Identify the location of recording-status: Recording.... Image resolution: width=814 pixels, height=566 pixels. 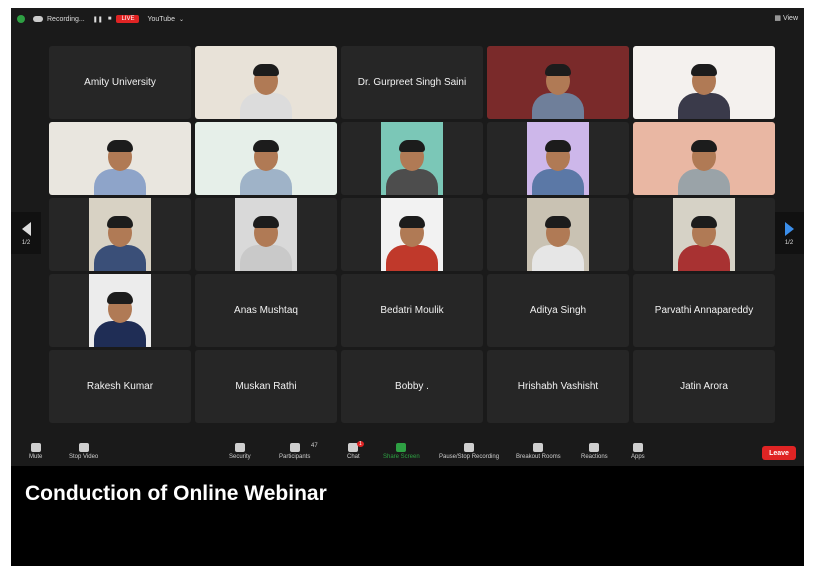
(66, 19).